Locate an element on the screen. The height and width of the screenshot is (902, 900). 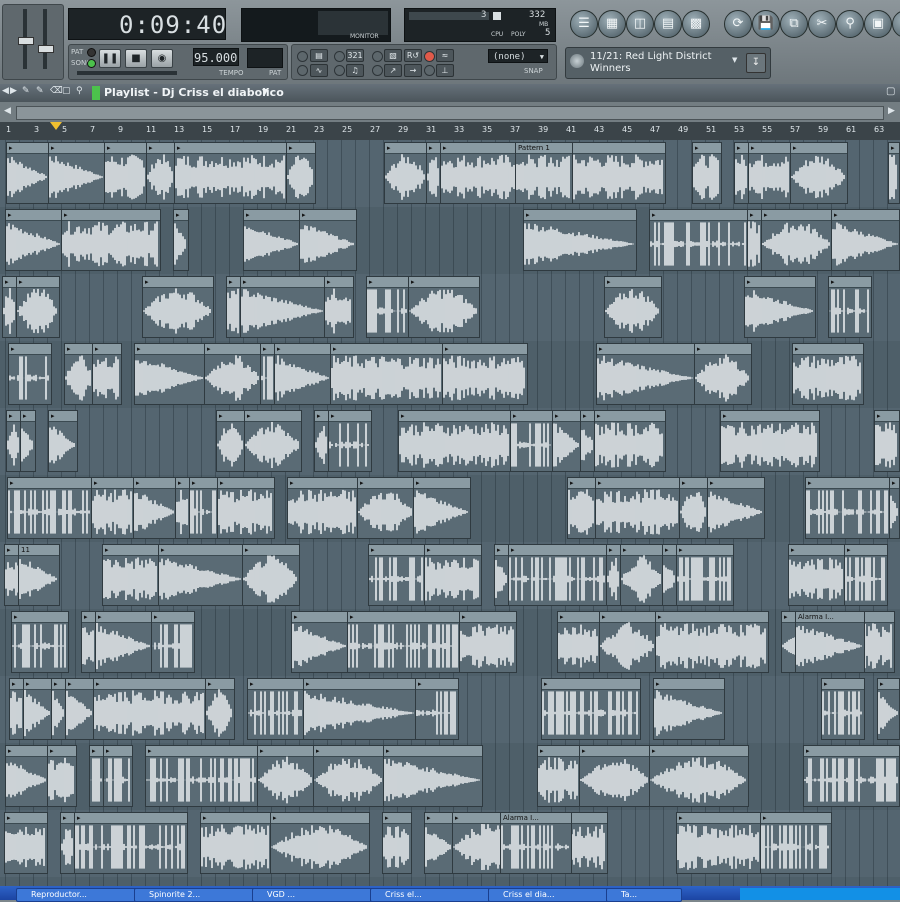
cut-icon: ✂ is located at coordinates (822, 24).